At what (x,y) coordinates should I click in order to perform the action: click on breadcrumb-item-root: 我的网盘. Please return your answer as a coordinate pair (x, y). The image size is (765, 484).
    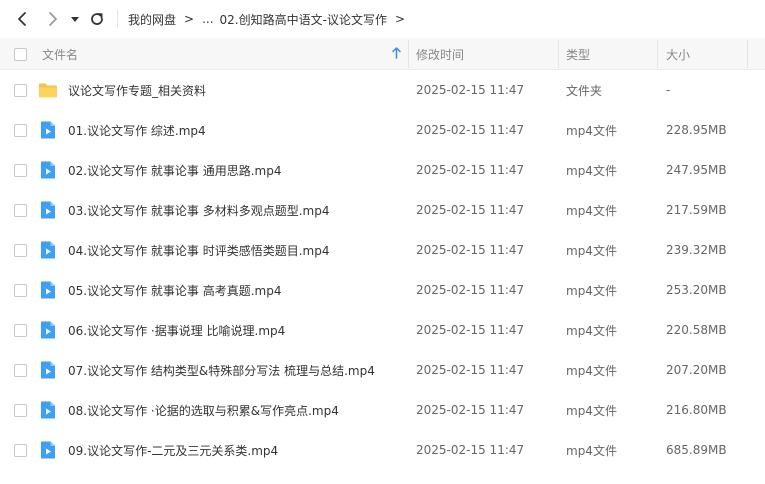
    Looking at the image, I should click on (152, 19).